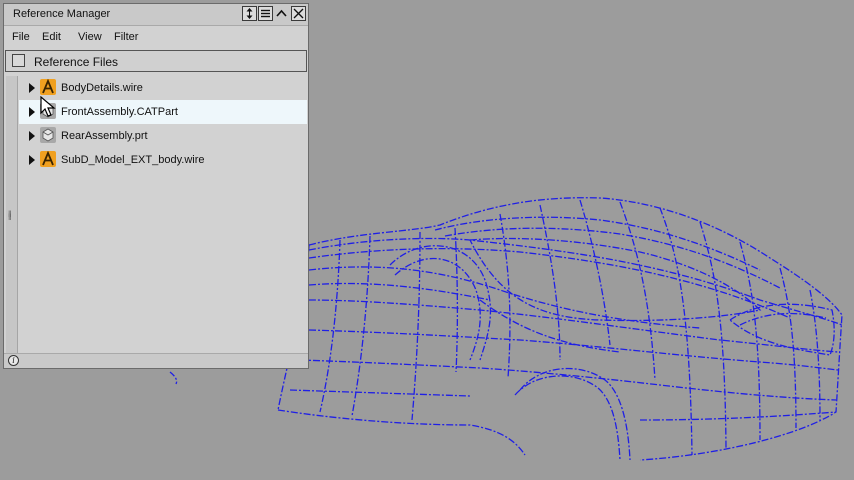 This screenshot has width=854, height=480. What do you see at coordinates (119, 112) in the screenshot?
I see `file-name: FrontAssembly.CATPart` at bounding box center [119, 112].